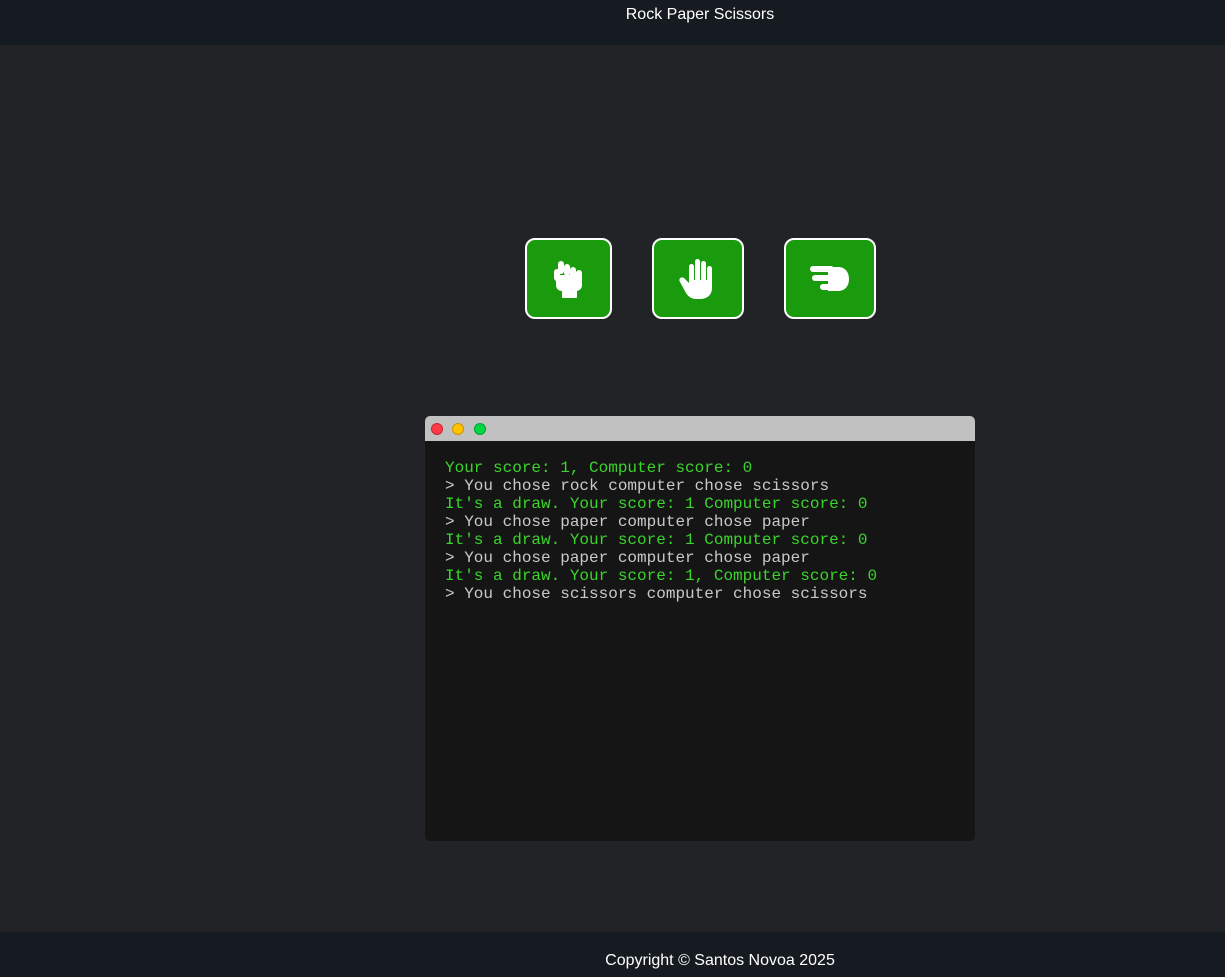 The image size is (1225, 977). I want to click on paper-button, so click(698, 278).